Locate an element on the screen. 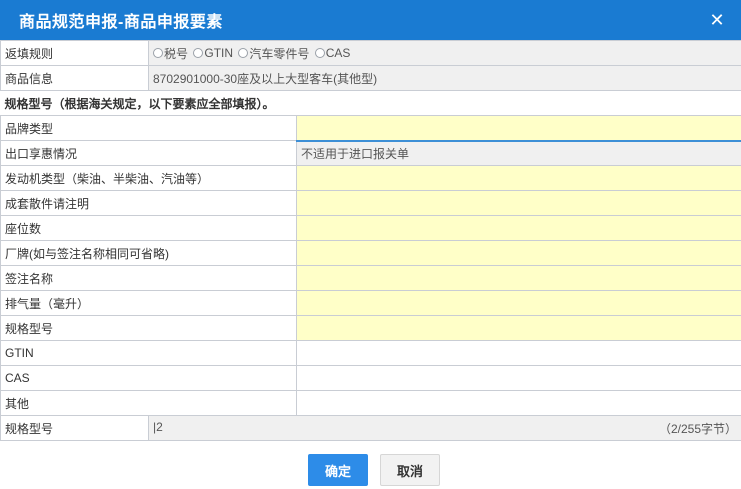  field-row-engine-type: 发动机类型（柴油、半柴油、汽油等） is located at coordinates (370, 178).